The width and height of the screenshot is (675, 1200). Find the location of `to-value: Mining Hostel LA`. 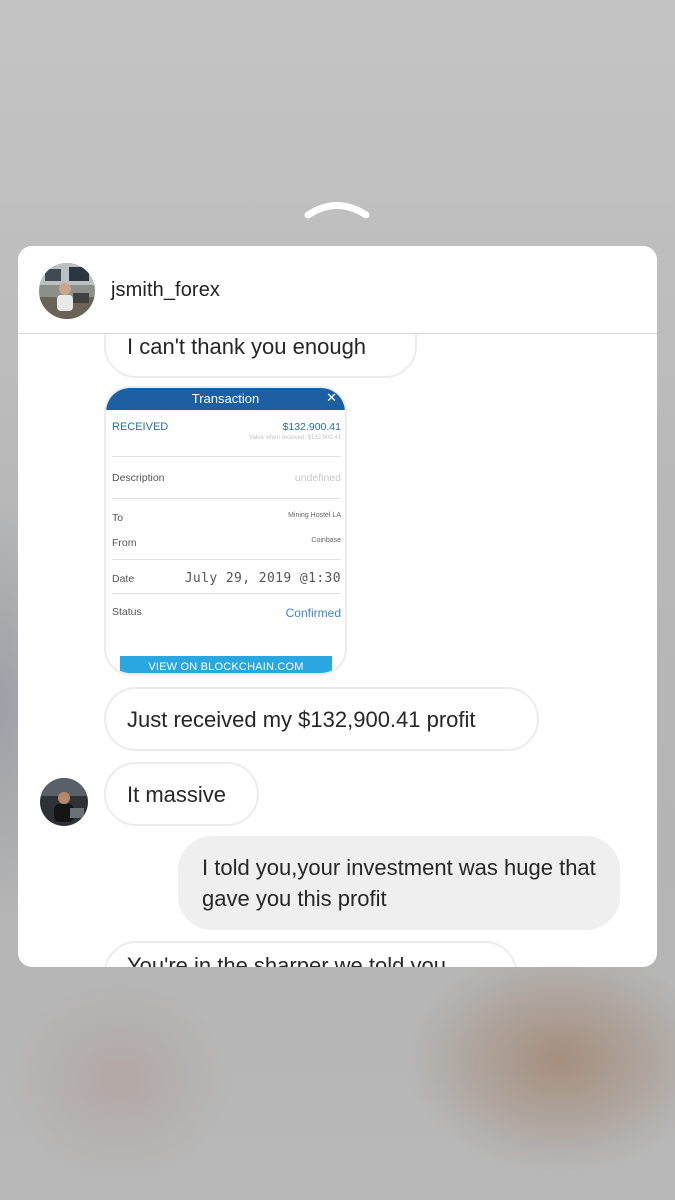

to-value: Mining Hostel LA is located at coordinates (314, 515).